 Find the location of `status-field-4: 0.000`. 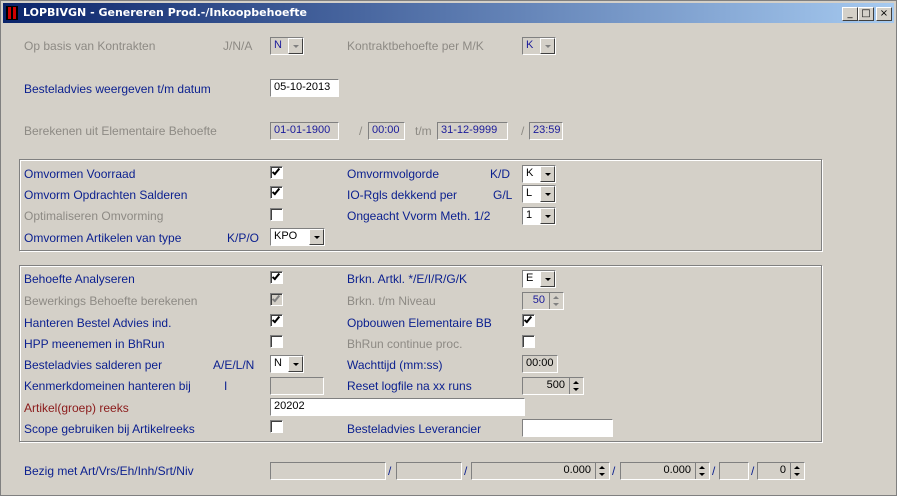

status-field-4: 0.000 is located at coordinates (665, 471).